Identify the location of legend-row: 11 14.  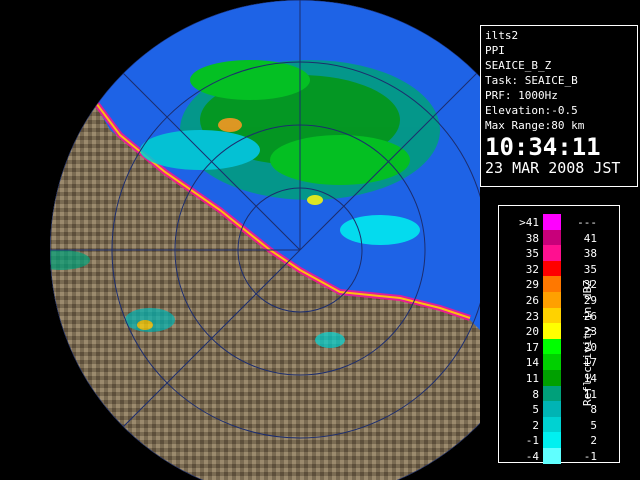
(548, 378).